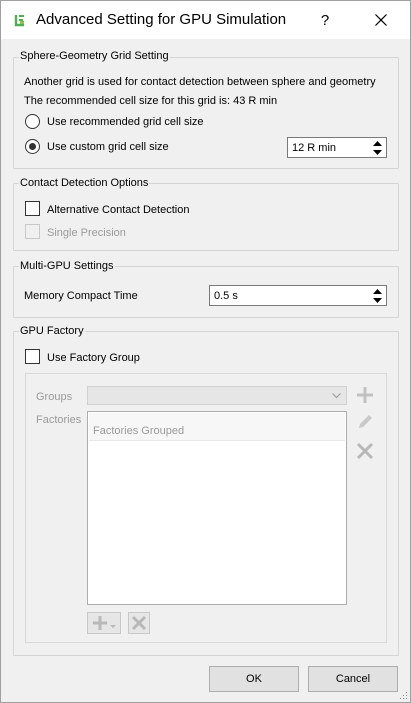 The image size is (411, 703). I want to click on title-bar: Advanced Setting for GPU Simulation ?, so click(205, 20).